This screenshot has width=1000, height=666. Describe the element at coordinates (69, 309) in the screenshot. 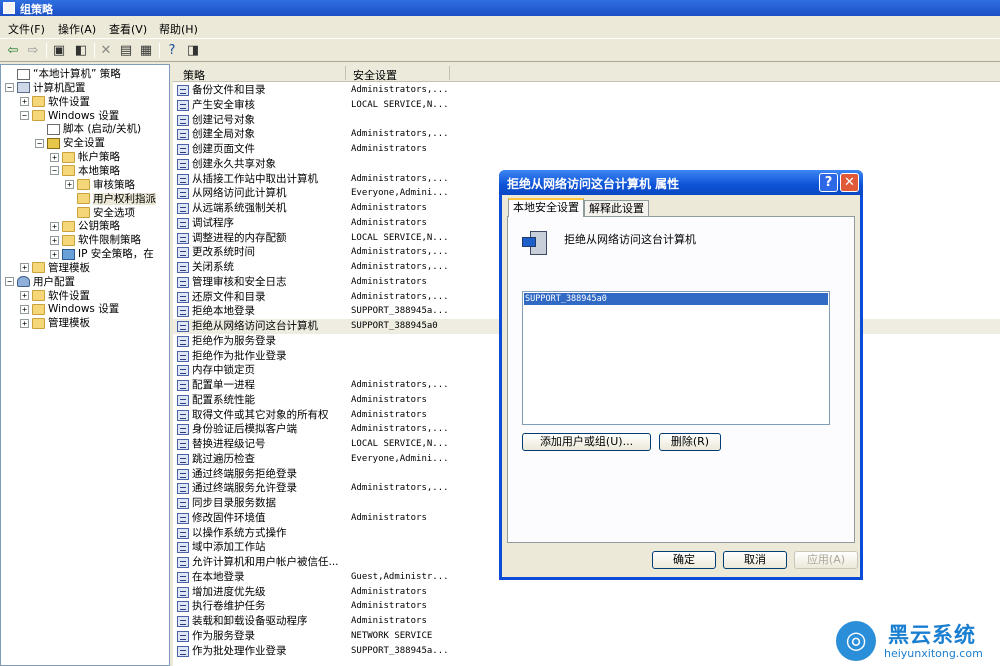

I see `tree-item: + Windows 设置` at that location.